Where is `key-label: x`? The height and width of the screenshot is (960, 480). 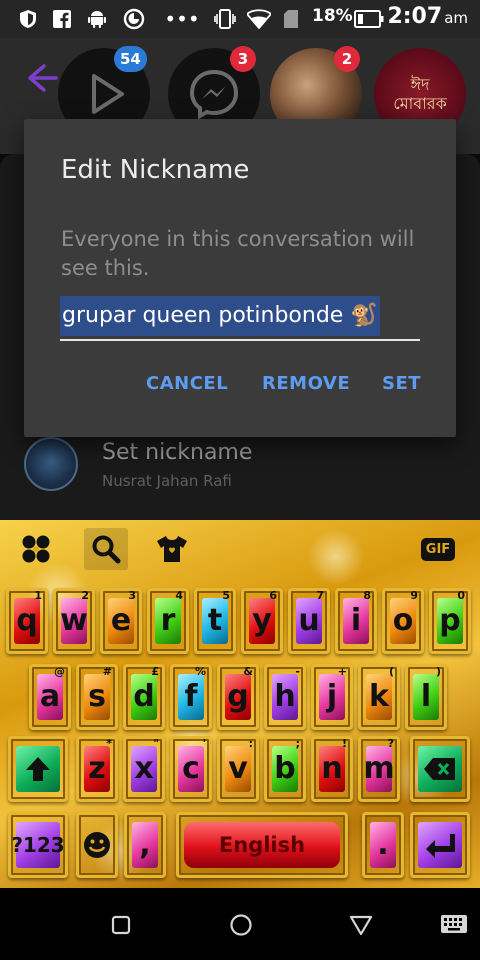 key-label: x is located at coordinates (144, 768).